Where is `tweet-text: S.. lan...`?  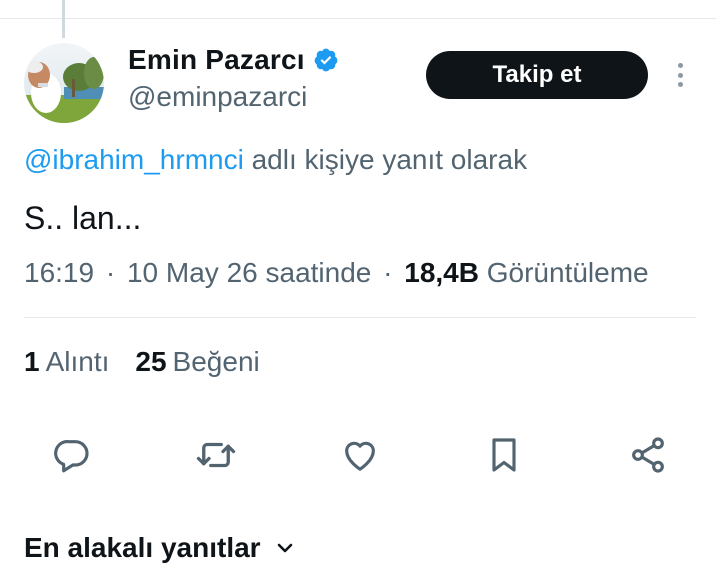 tweet-text: S.. lan... is located at coordinates (83, 218).